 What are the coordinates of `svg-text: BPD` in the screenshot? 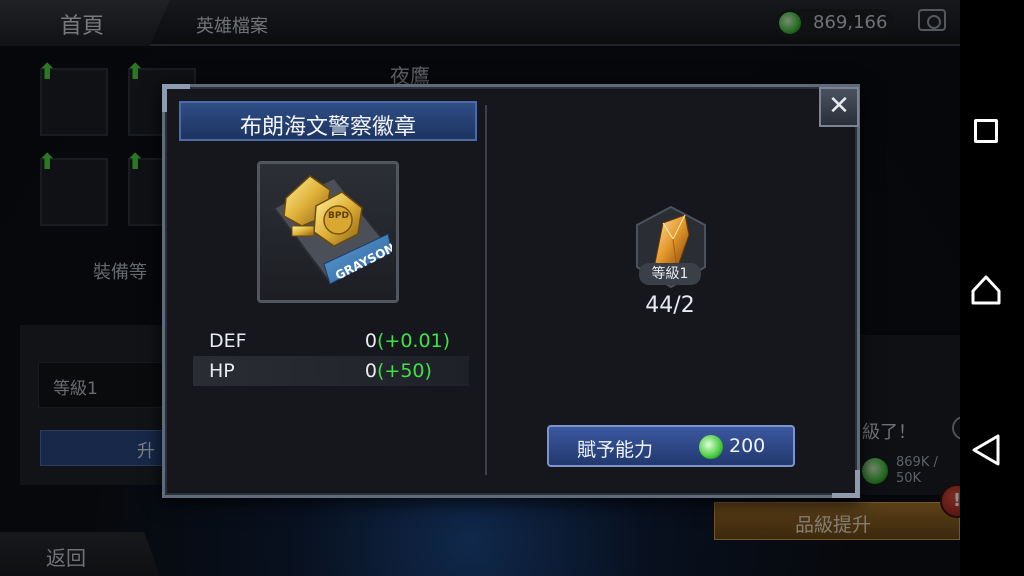 It's located at (338, 216).